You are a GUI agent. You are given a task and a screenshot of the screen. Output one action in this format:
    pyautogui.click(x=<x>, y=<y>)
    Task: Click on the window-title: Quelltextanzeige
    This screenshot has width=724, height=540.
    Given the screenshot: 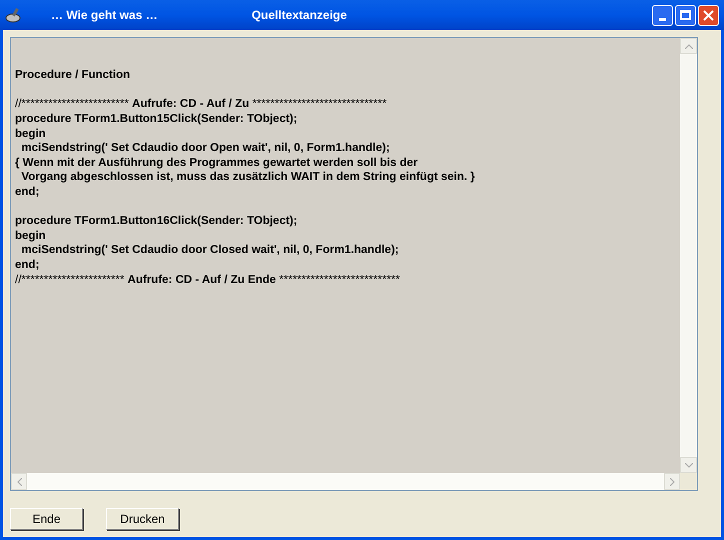 What is the action you would take?
    pyautogui.click(x=299, y=15)
    